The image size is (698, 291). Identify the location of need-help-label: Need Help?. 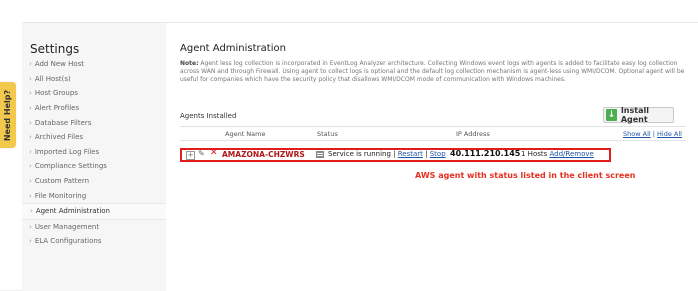
(8, 115).